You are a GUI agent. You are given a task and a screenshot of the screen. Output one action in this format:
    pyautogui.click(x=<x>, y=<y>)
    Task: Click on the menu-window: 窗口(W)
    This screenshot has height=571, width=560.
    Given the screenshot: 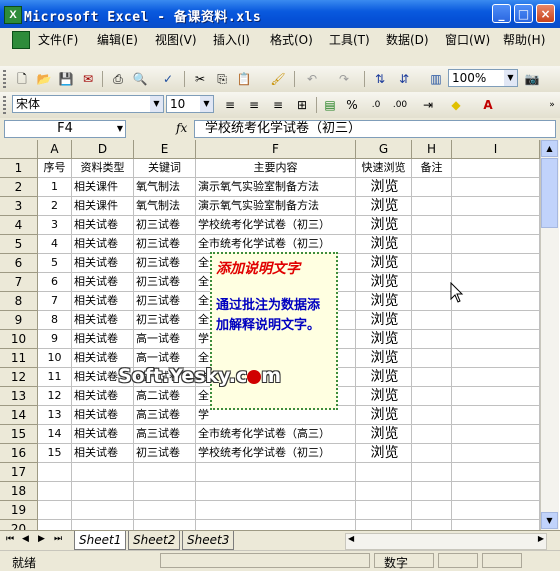 What is the action you would take?
    pyautogui.click(x=467, y=39)
    